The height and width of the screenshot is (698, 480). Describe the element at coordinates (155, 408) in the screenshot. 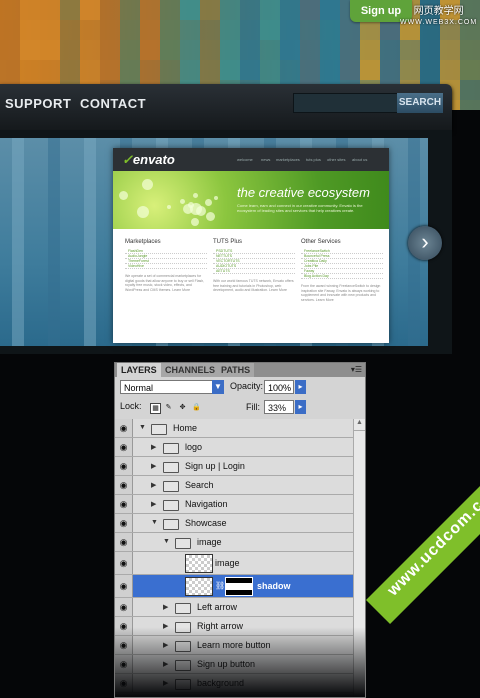

I see `lock-transparent-icon: ▦` at that location.